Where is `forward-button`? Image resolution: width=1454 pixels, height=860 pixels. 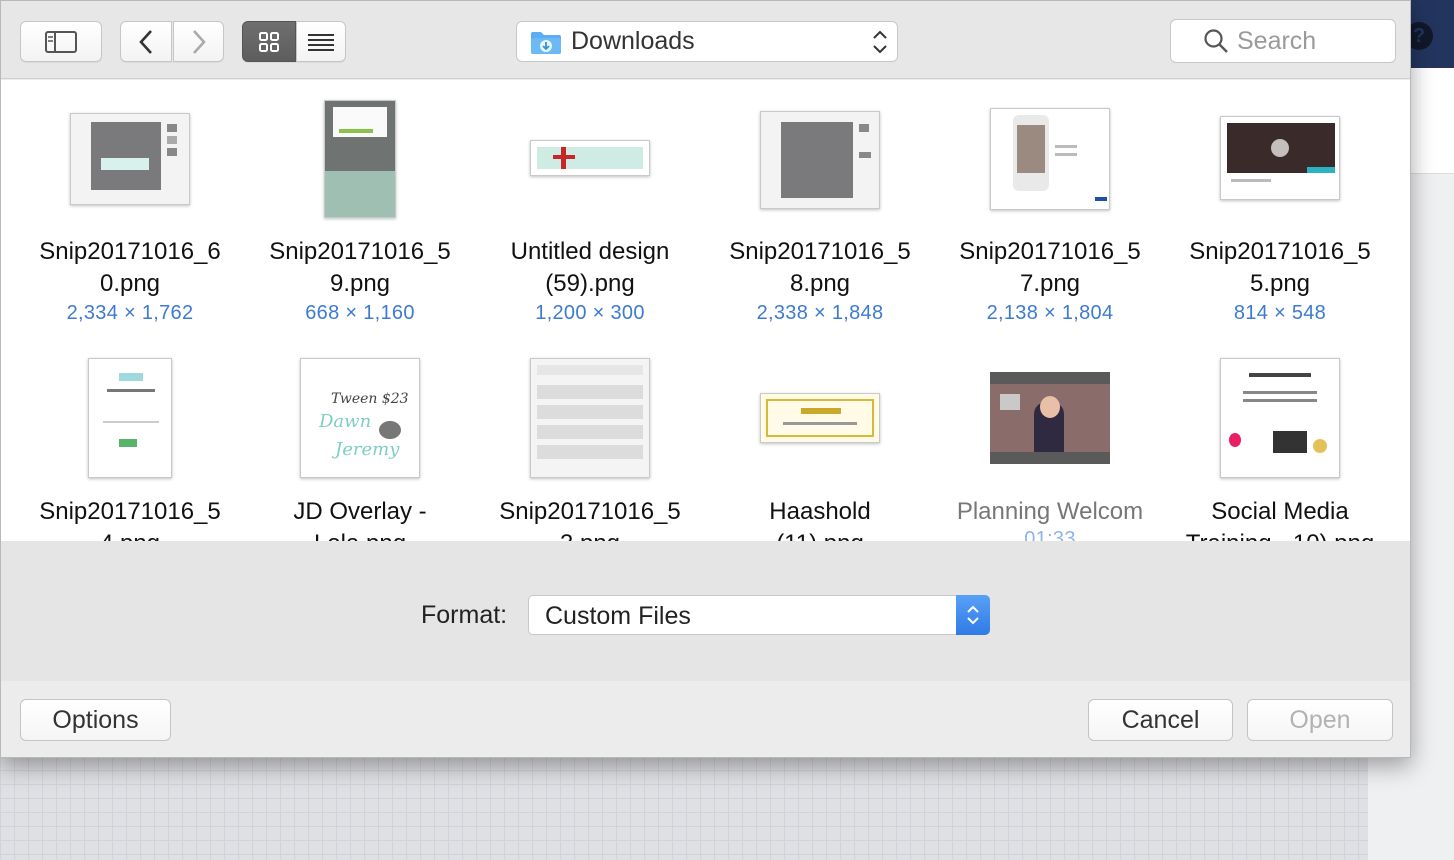 forward-button is located at coordinates (198, 41).